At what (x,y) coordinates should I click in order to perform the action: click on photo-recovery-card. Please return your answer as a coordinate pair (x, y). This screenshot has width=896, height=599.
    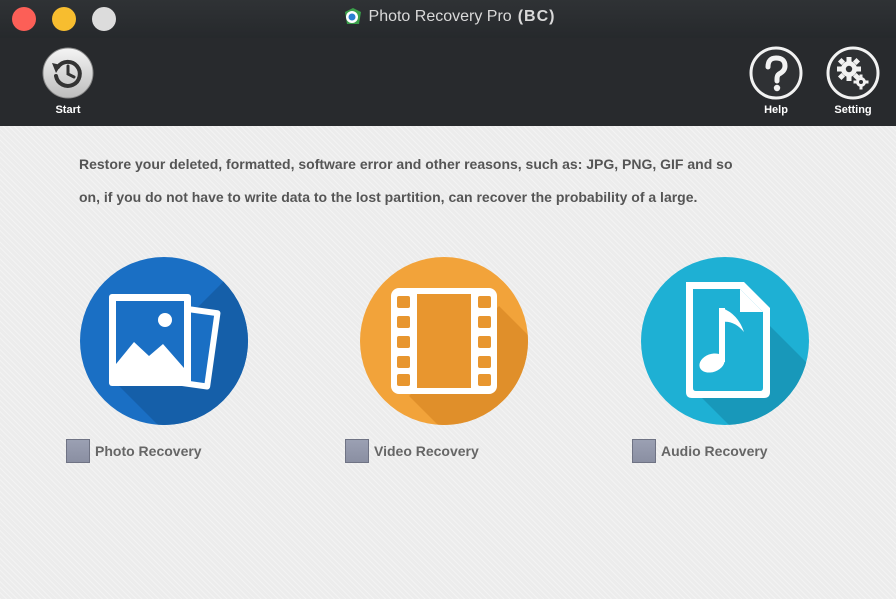
    Looking at the image, I should click on (164, 341).